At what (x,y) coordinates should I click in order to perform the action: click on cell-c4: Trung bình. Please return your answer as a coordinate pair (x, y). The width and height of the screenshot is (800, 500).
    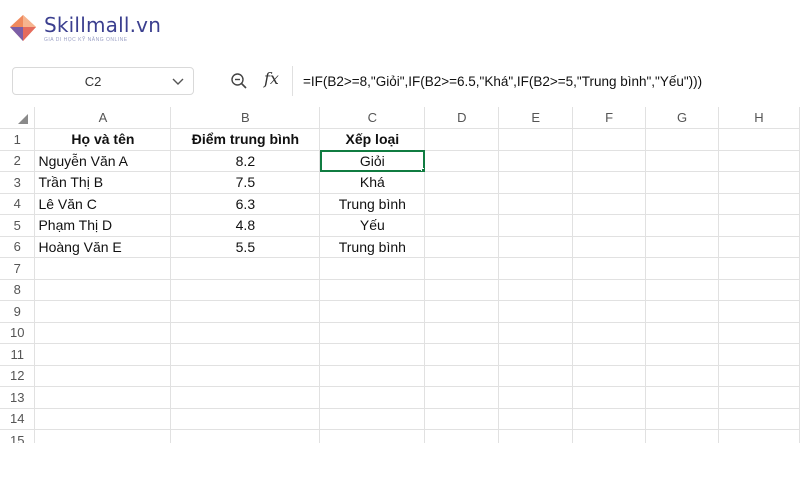
    Looking at the image, I should click on (372, 204).